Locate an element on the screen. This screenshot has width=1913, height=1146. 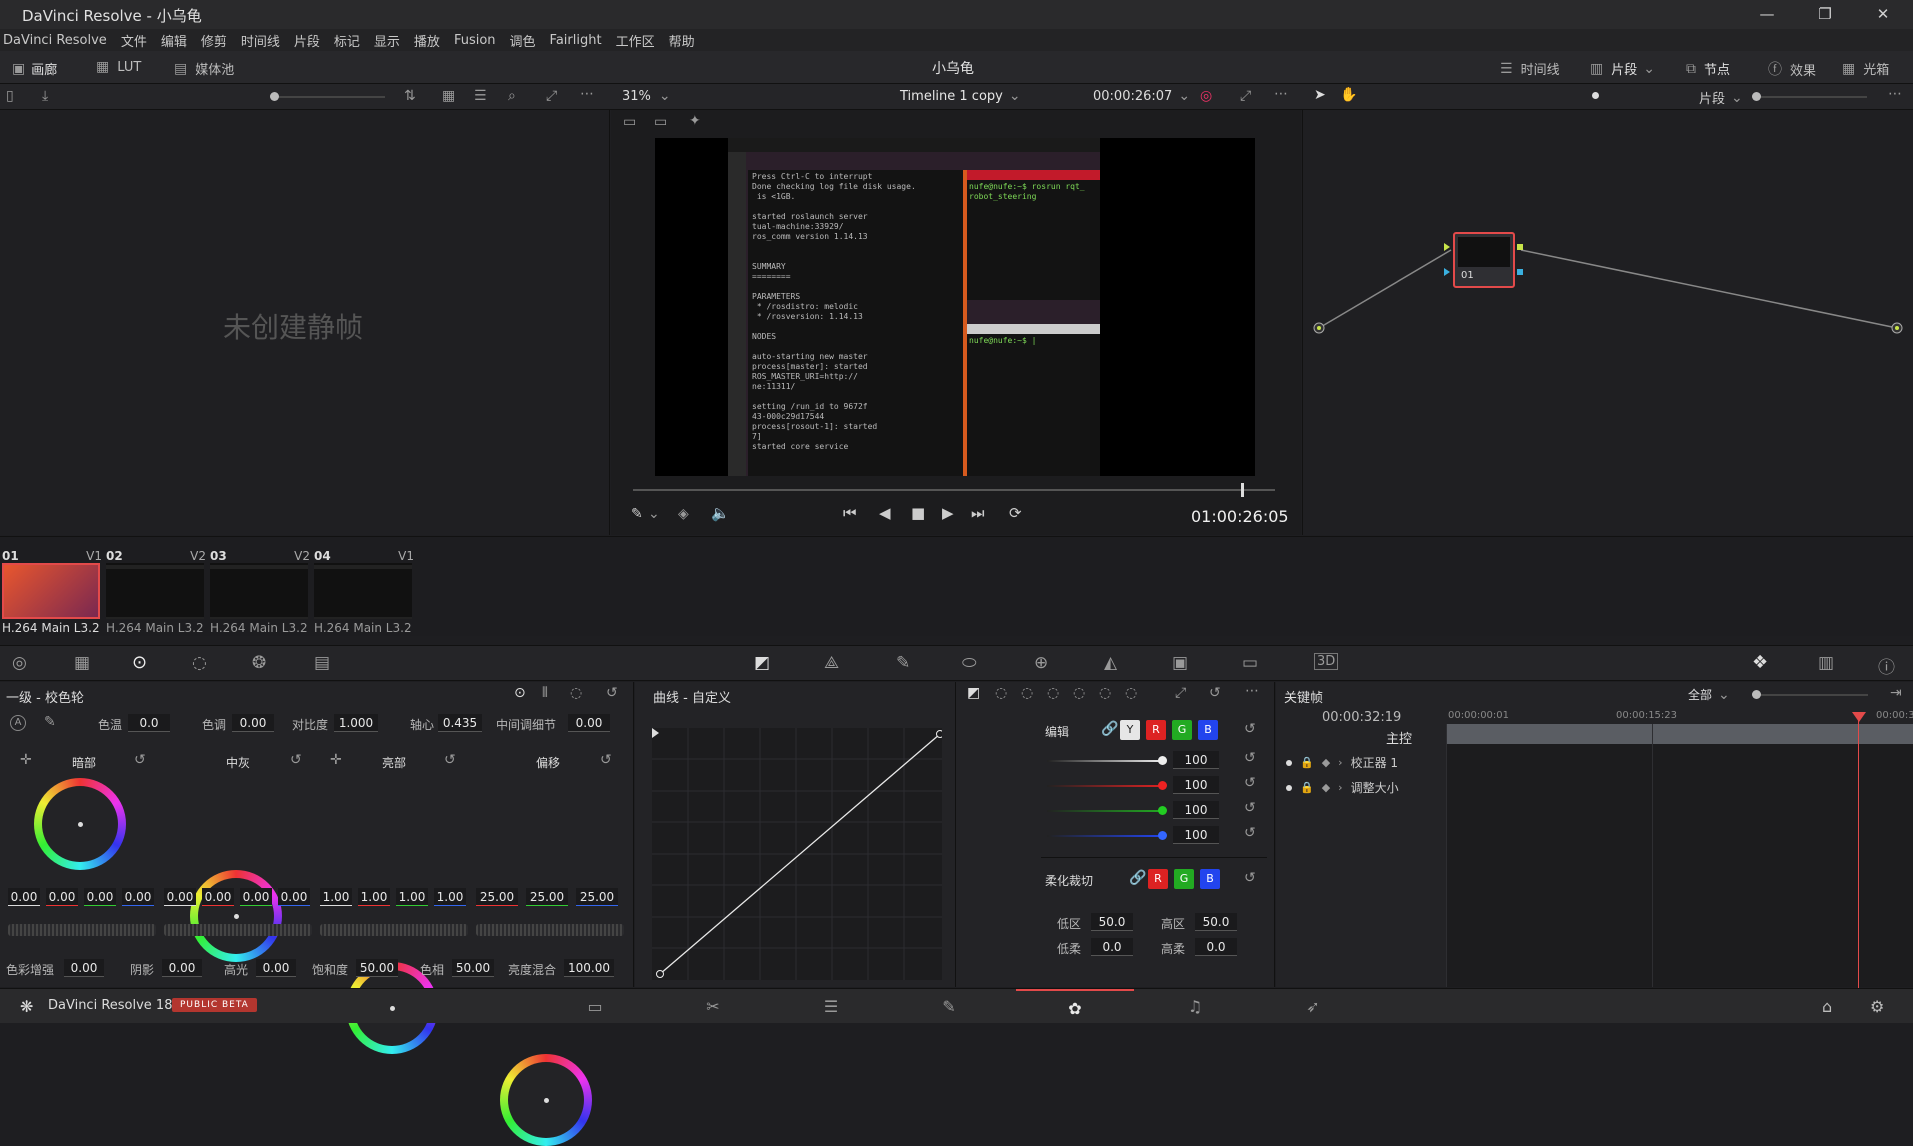
playhead is located at coordinates (1242, 490).